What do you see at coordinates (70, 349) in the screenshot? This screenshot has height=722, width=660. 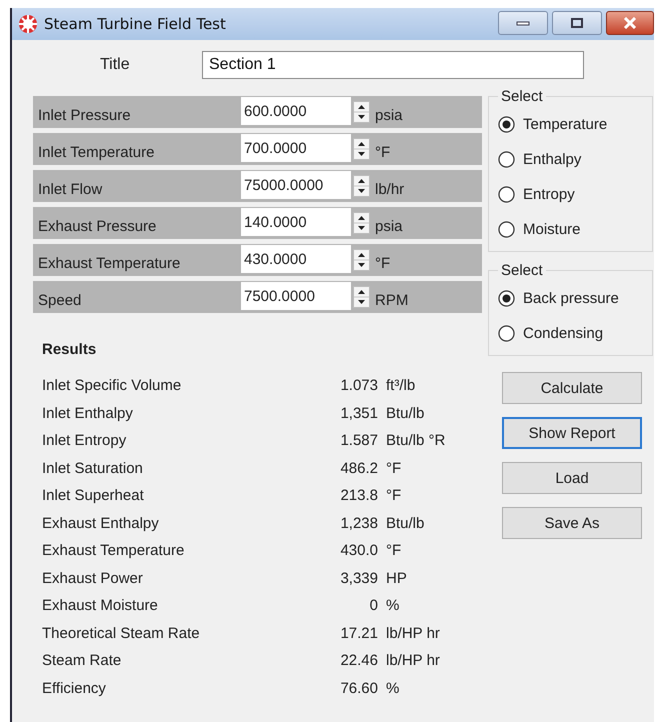 I see `results-heading: Results` at bounding box center [70, 349].